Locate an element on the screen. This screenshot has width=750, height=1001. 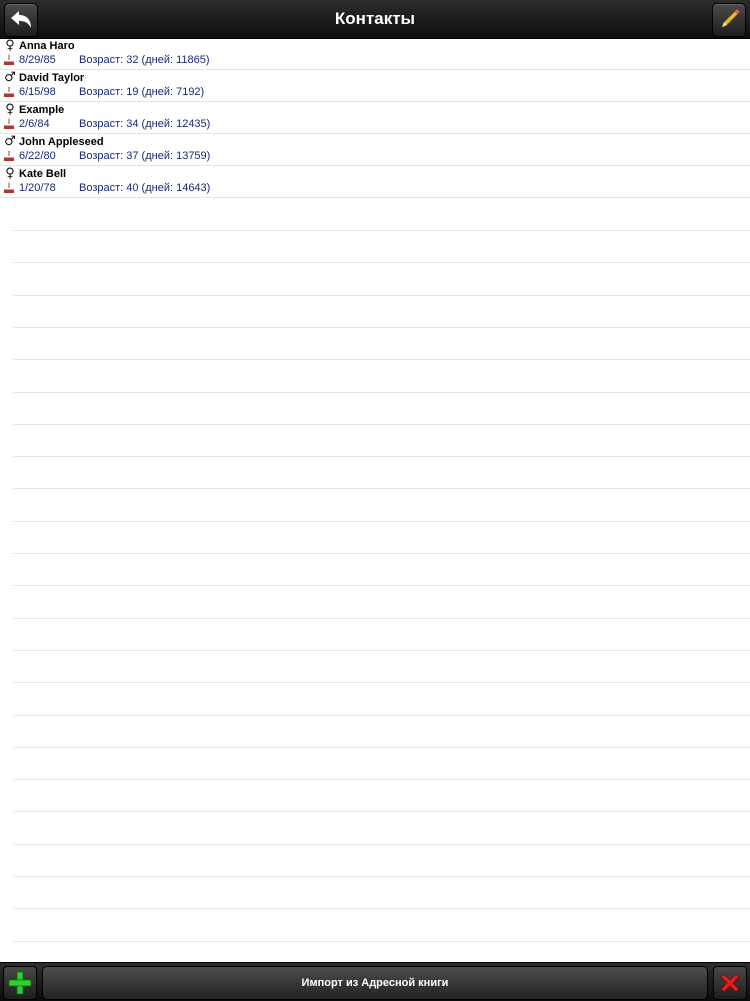
birth-date: 1/20/78 is located at coordinates (37, 188).